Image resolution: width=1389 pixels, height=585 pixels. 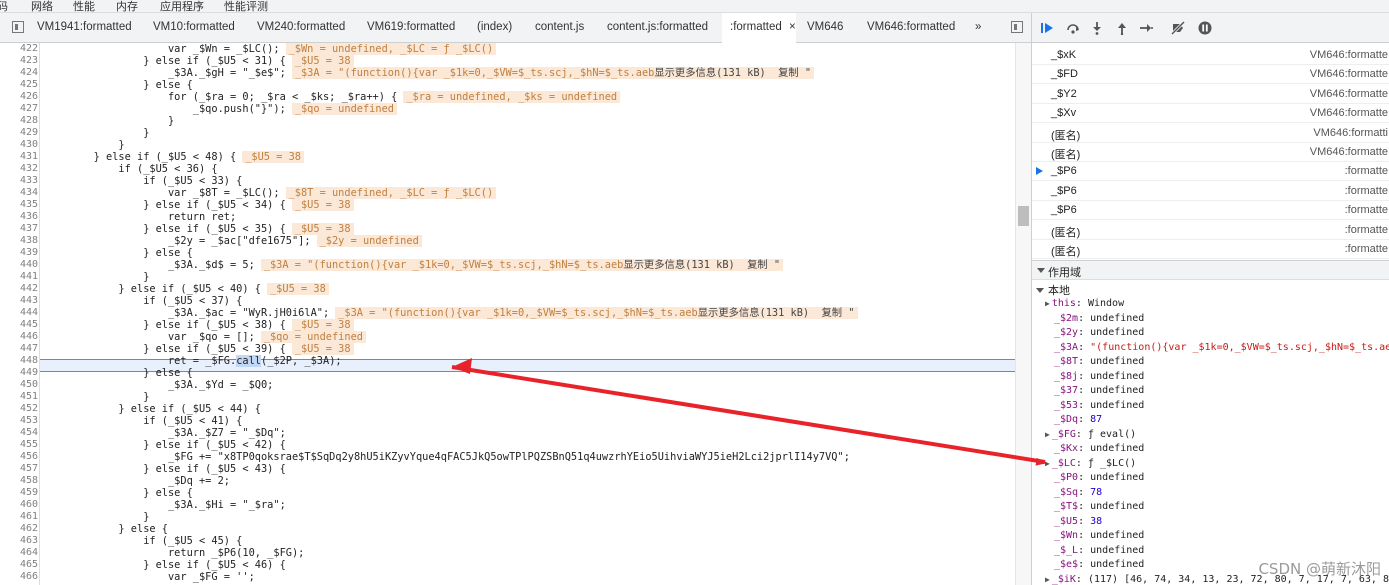 I want to click on step-out-icon, so click(x=1122, y=28).